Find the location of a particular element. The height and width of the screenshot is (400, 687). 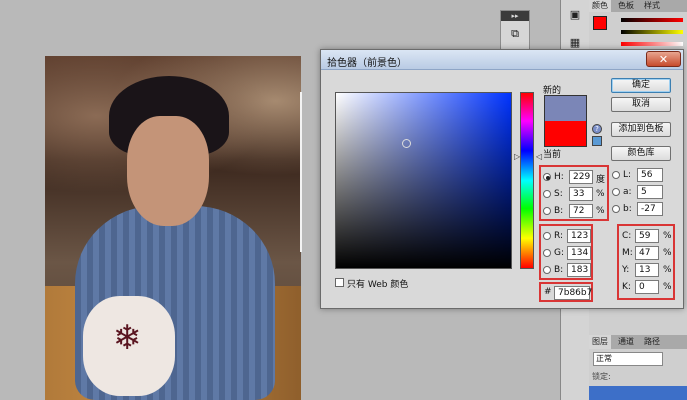

hsb-group: H: 229 度 S: 33 % B: 72 % is located at coordinates (574, 193).